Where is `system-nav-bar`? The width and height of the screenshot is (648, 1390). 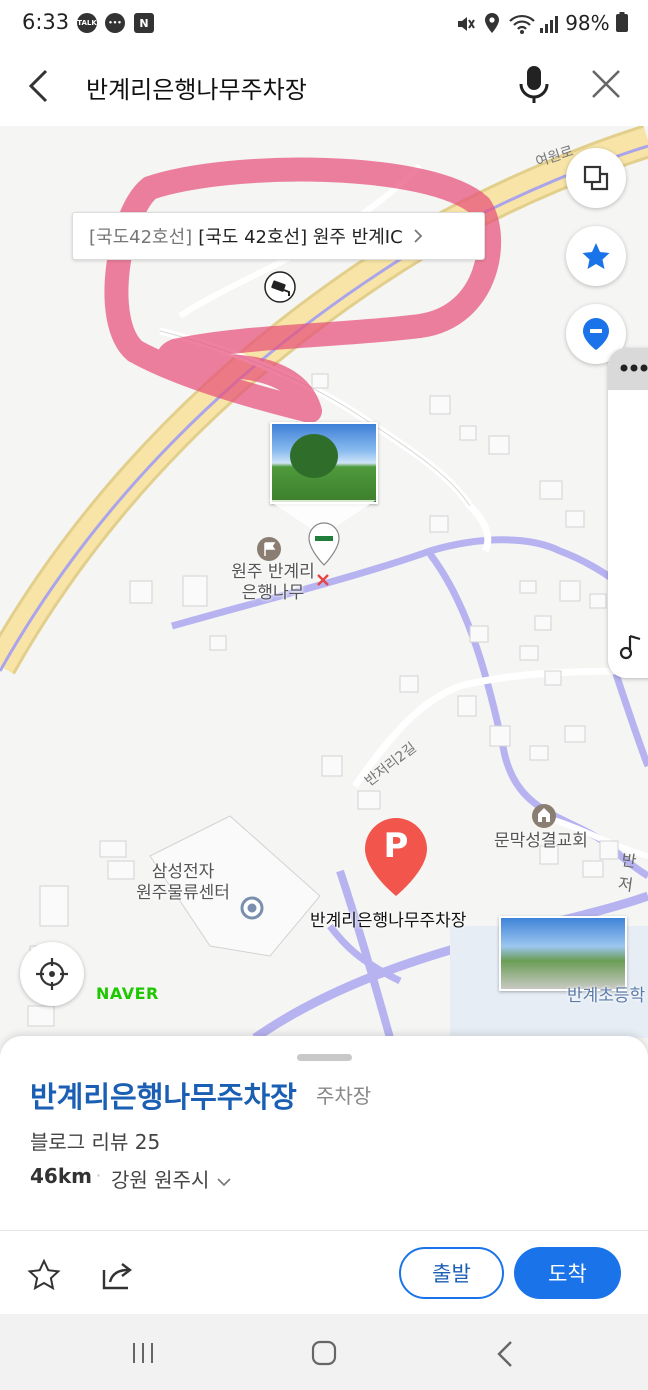 system-nav-bar is located at coordinates (324, 1352).